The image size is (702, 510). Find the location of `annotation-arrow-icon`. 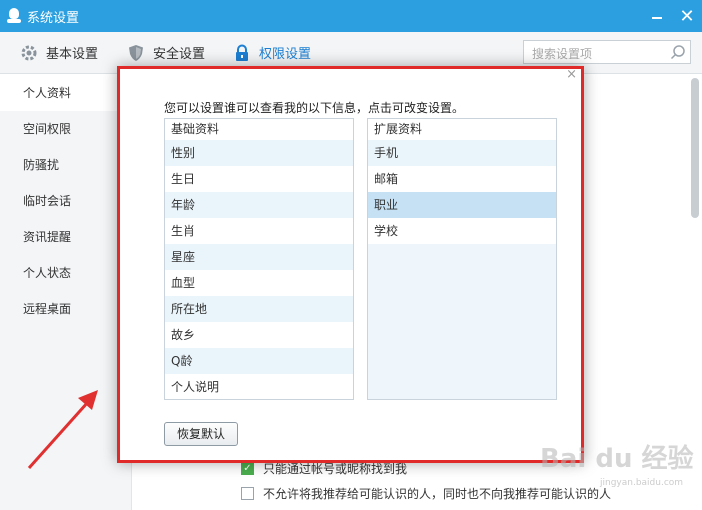

annotation-arrow-icon is located at coordinates (62, 429).